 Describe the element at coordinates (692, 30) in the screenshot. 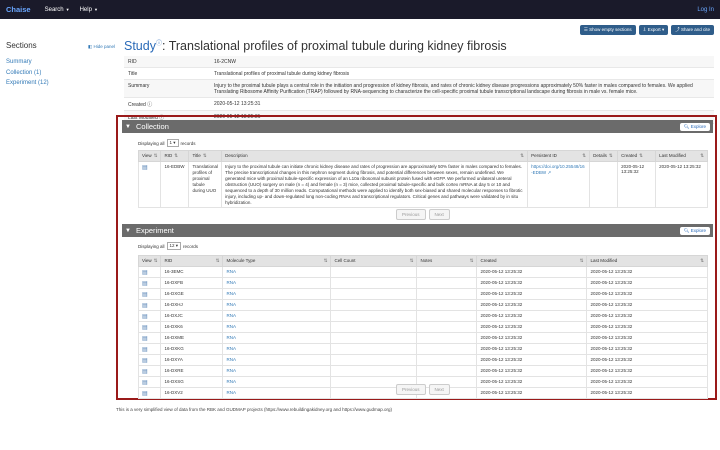

I see `share-cite-button: ⤴ Share and cite` at that location.